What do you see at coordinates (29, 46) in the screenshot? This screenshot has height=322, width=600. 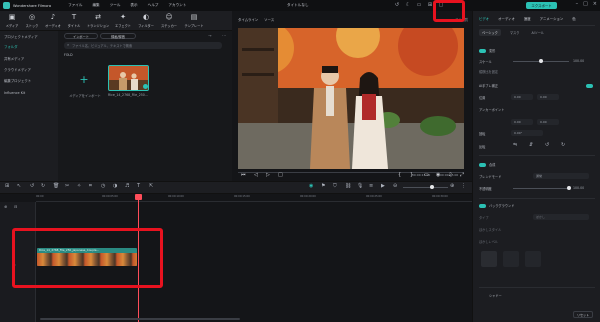 I see `sidebar-item-folder: フォルダ` at bounding box center [29, 46].